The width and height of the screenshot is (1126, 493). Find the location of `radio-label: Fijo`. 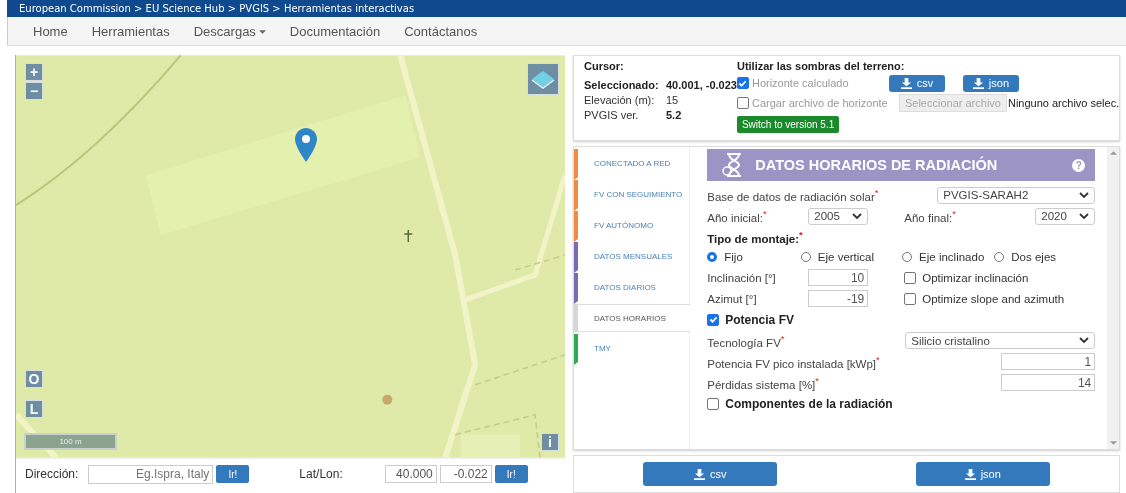

radio-label: Fijo is located at coordinates (733, 256).